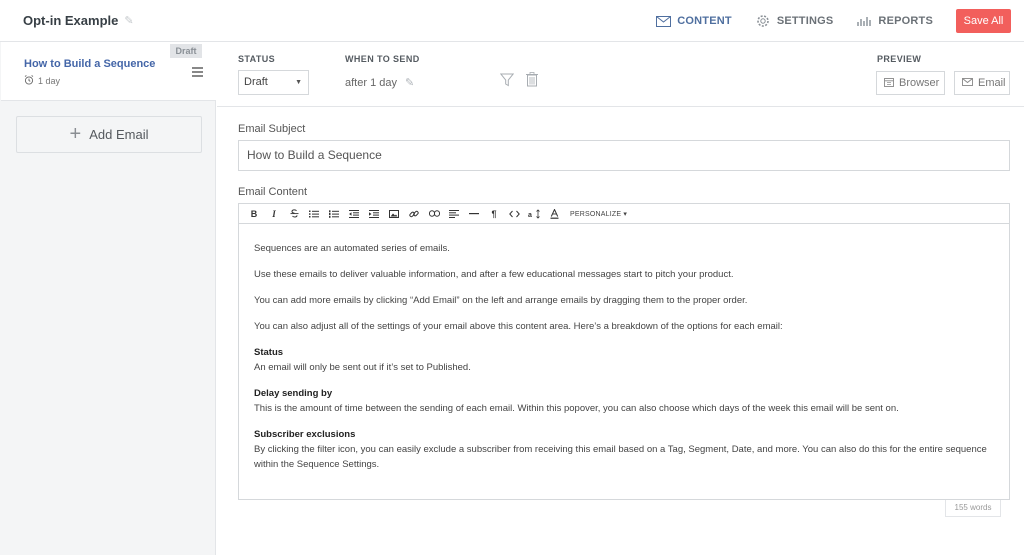 This screenshot has height=555, width=1024. Describe the element at coordinates (298, 82) in the screenshot. I see `caret-down-icon: ▼` at that location.